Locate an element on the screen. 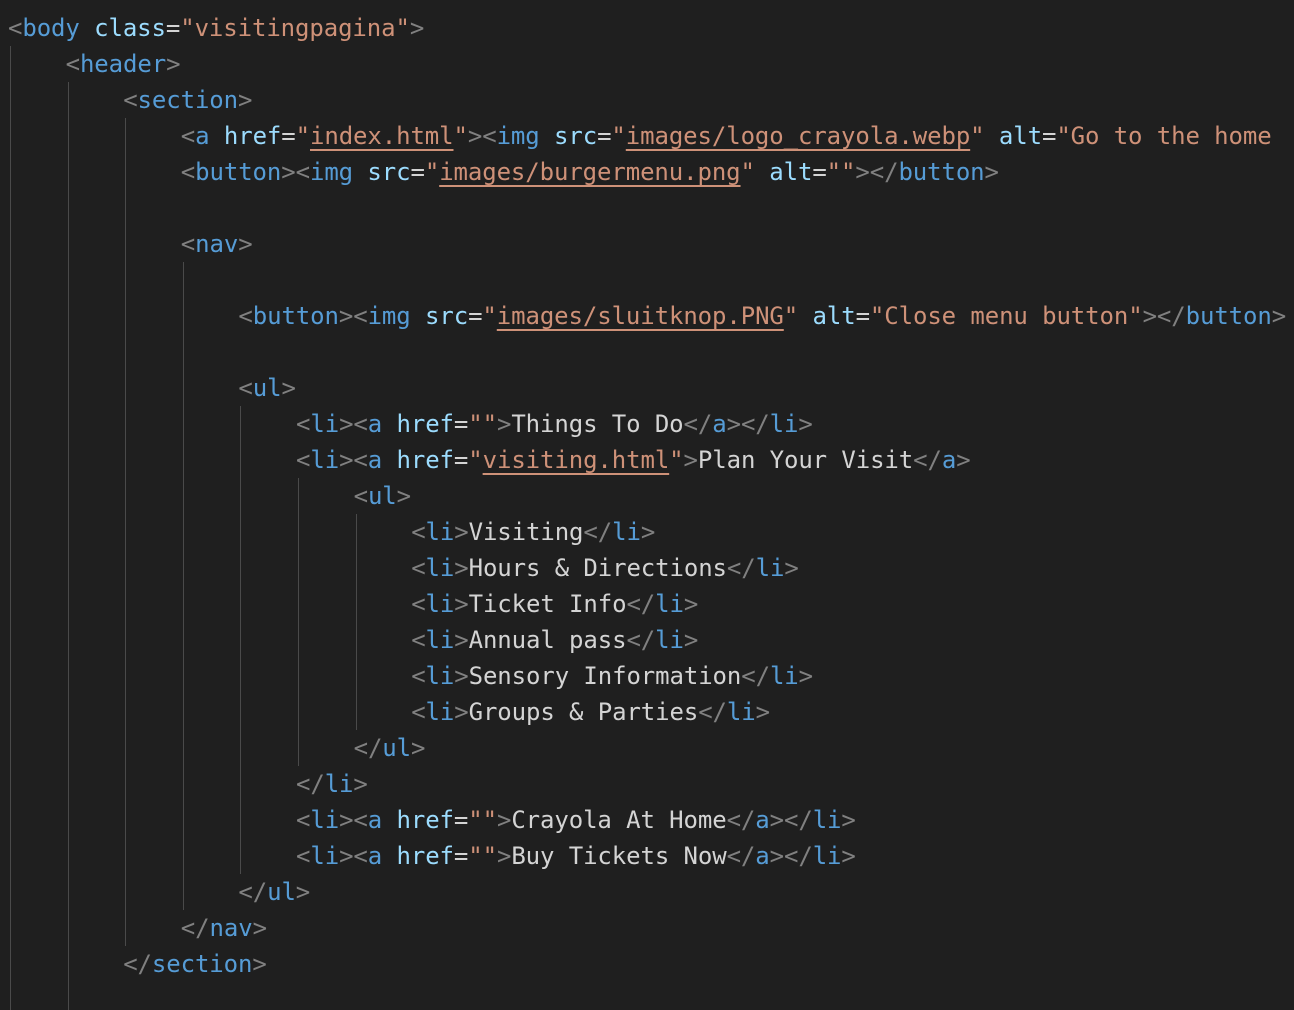  token-tag-name: nav is located at coordinates (217, 244).